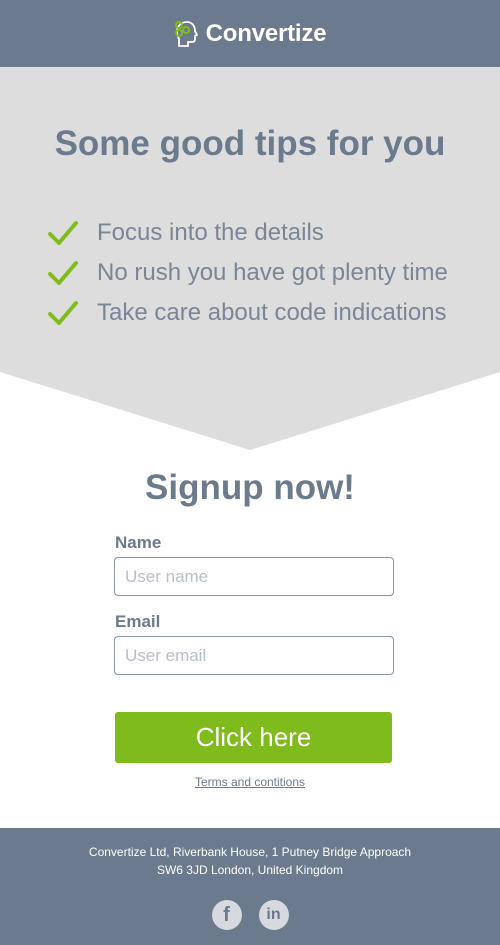 This screenshot has height=945, width=500. What do you see at coordinates (138, 542) in the screenshot?
I see `name-label: Name` at bounding box center [138, 542].